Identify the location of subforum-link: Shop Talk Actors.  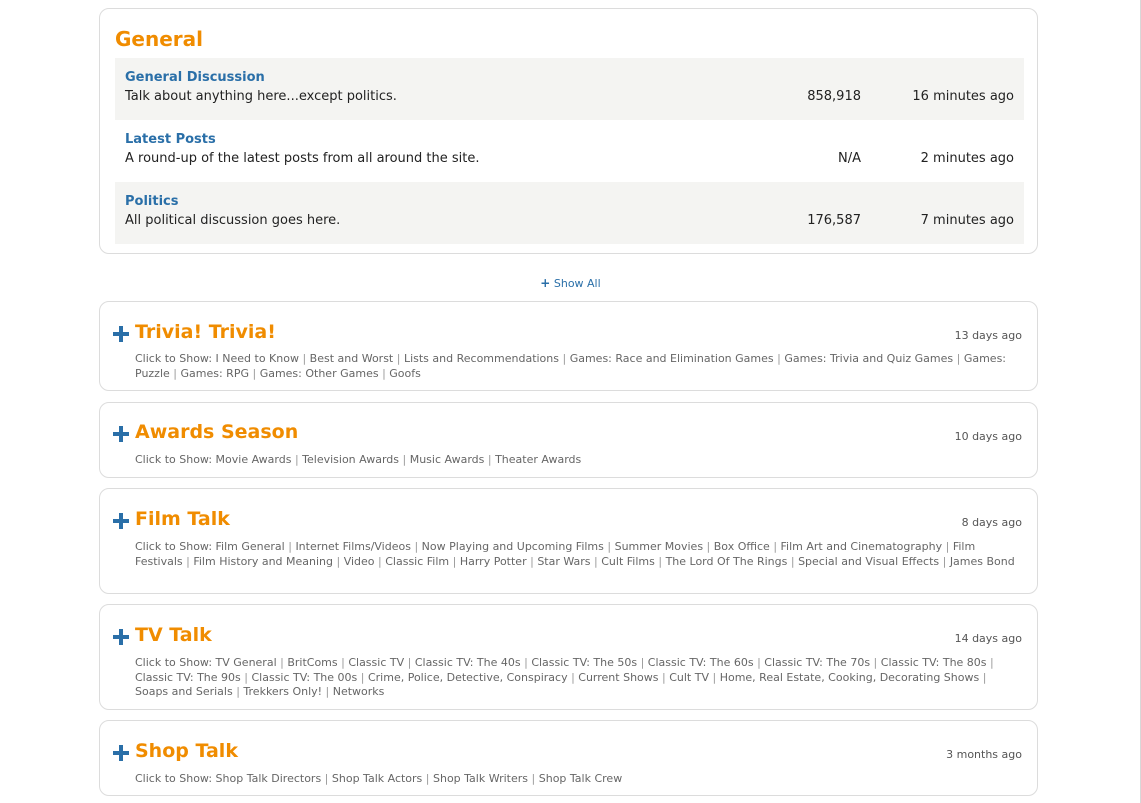
(377, 778).